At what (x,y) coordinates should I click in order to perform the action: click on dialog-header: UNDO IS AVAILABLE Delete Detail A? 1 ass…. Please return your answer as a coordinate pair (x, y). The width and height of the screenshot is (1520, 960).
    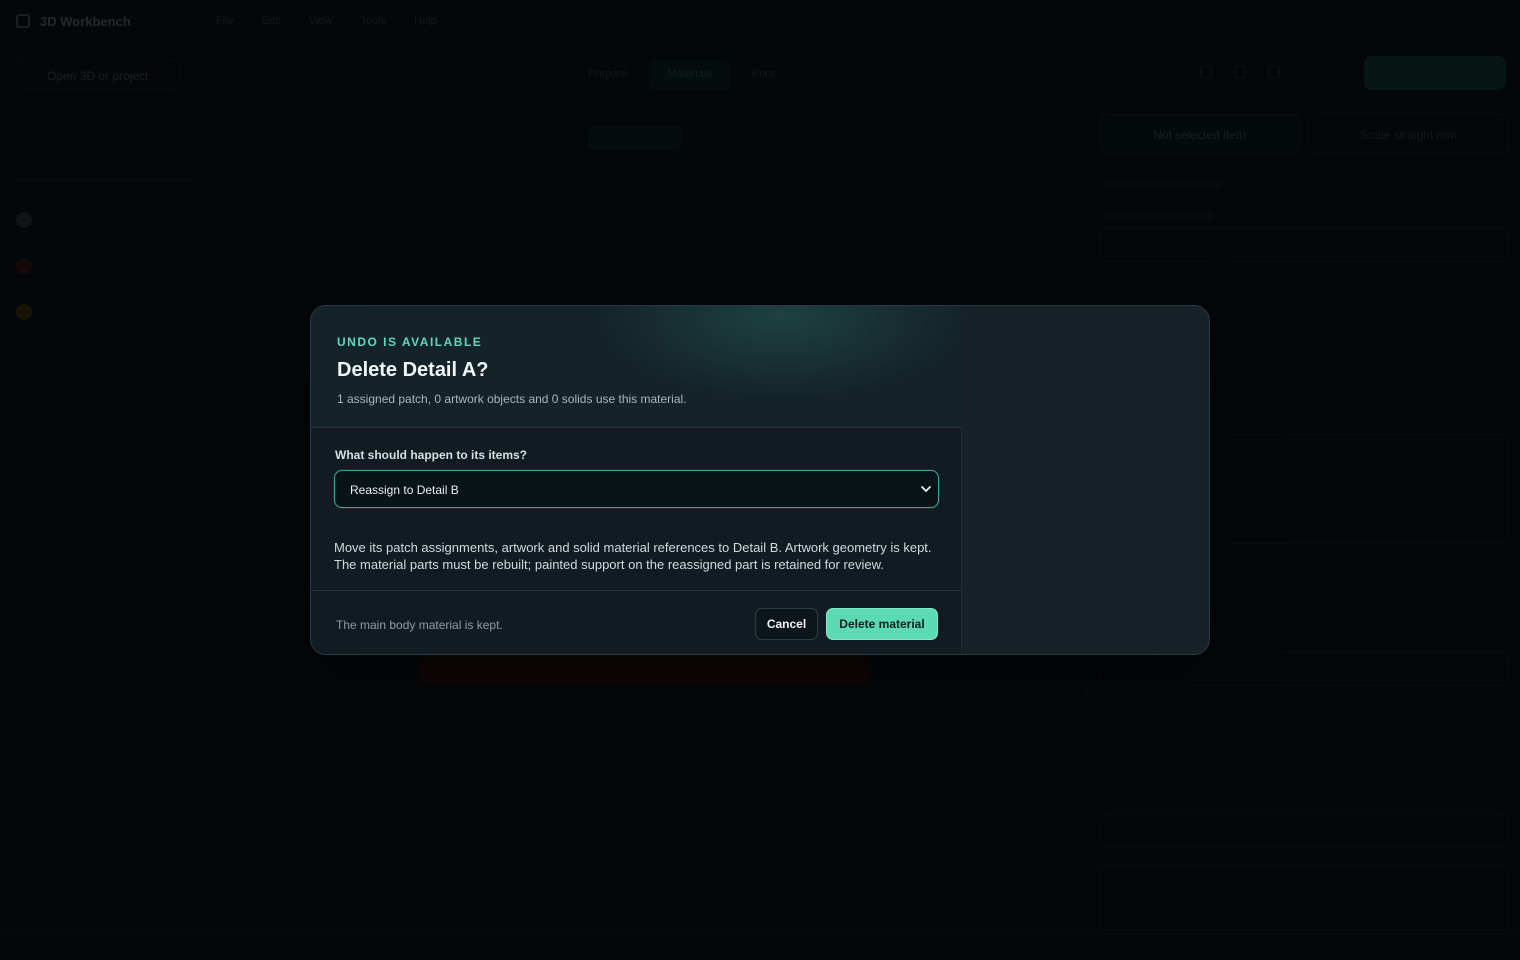
    Looking at the image, I should click on (636, 367).